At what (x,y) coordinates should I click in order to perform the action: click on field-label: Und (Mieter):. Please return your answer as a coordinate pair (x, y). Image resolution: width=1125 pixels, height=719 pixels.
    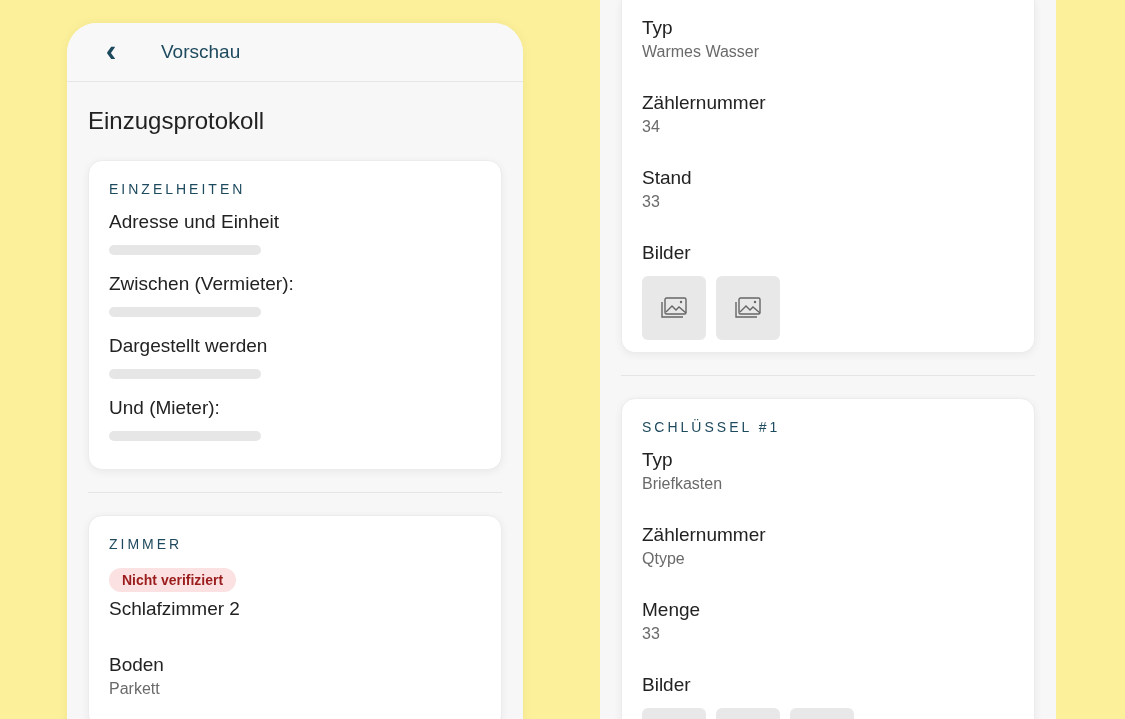
    Looking at the image, I should click on (165, 408).